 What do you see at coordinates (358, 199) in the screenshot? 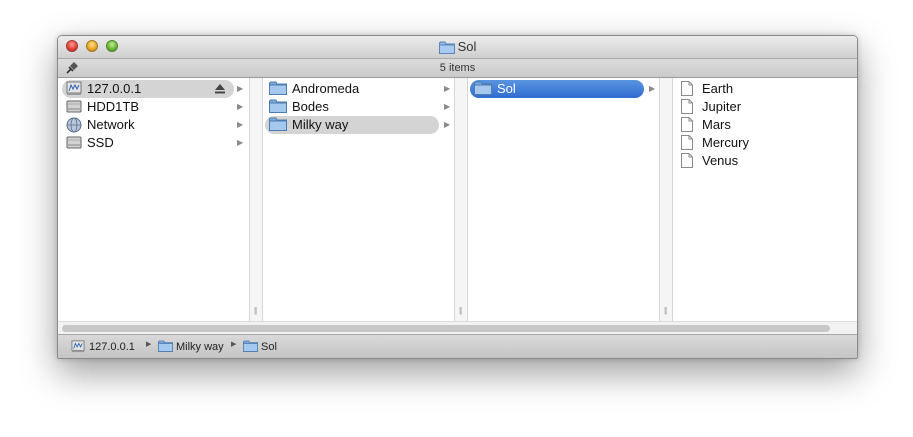
I see `column-galaxies: Andromeda ▶ Bodes ▶ Milky way ▶` at bounding box center [358, 199].